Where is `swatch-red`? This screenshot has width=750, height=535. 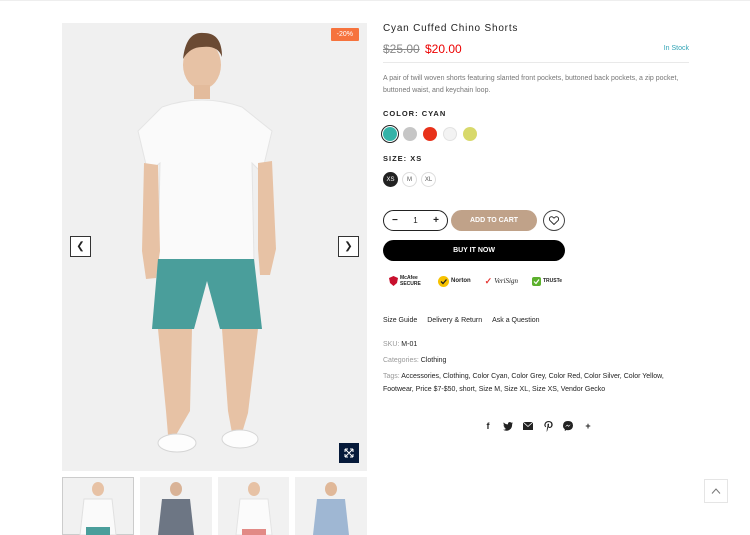
swatch-red is located at coordinates (430, 134).